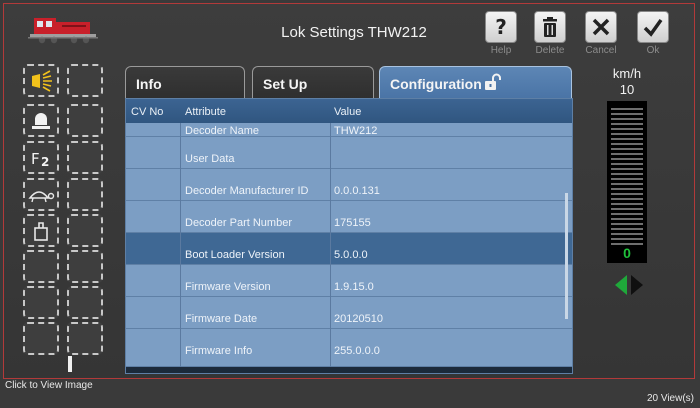 This screenshot has width=700, height=408. I want to click on value-cell: 1.9.15.0, so click(354, 287).